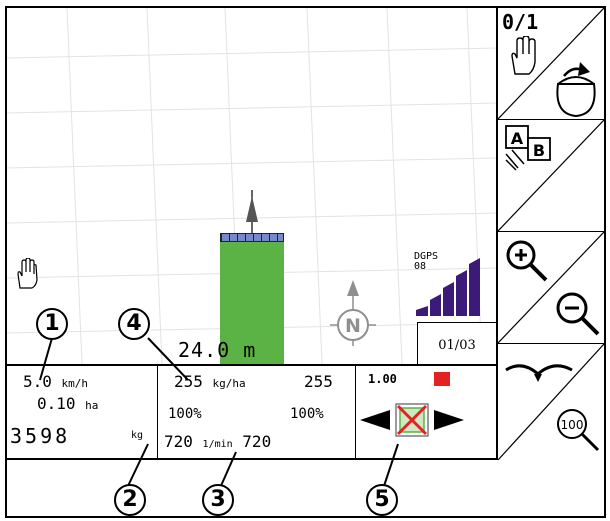 Image resolution: width=610 pixels, height=521 pixels. Describe the element at coordinates (218, 500) in the screenshot. I see `callout-3: 3` at that location.